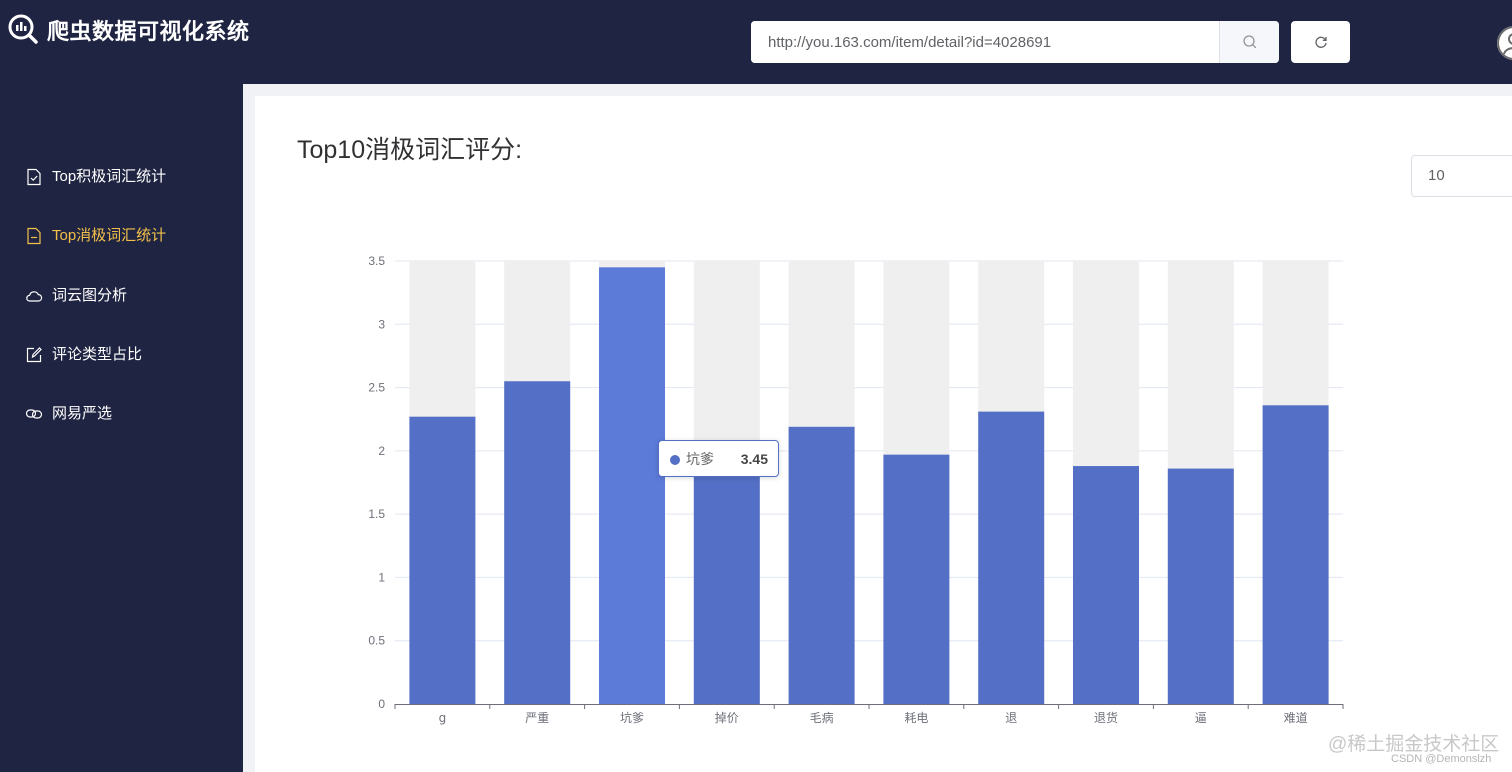 The height and width of the screenshot is (772, 1512). What do you see at coordinates (1414, 744) in the screenshot?
I see `watermark-text: @稀土掘金技术社区` at bounding box center [1414, 744].